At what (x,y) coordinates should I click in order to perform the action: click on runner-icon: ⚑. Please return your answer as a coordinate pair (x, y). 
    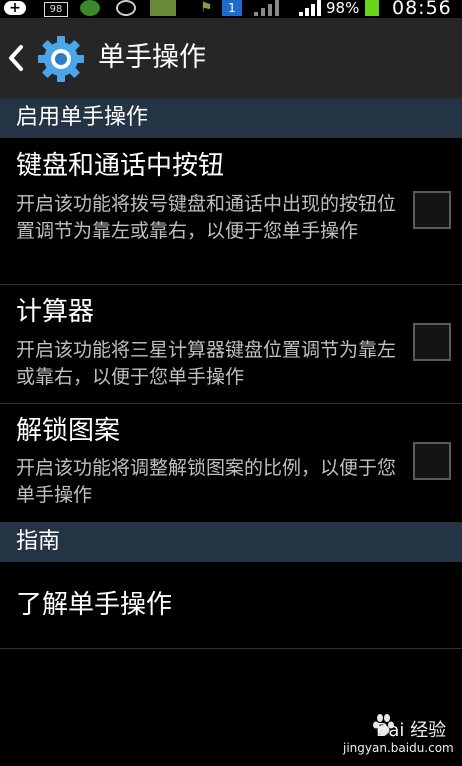
    Looking at the image, I should click on (206, 8).